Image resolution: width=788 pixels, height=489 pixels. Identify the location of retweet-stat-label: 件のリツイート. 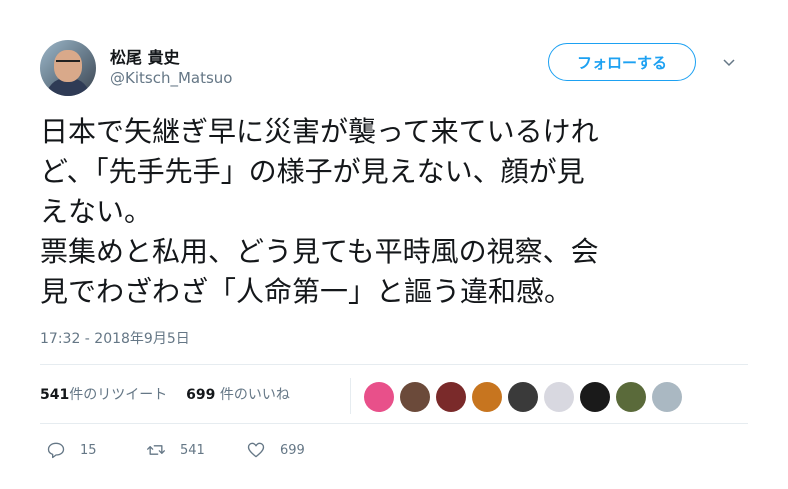
(118, 395).